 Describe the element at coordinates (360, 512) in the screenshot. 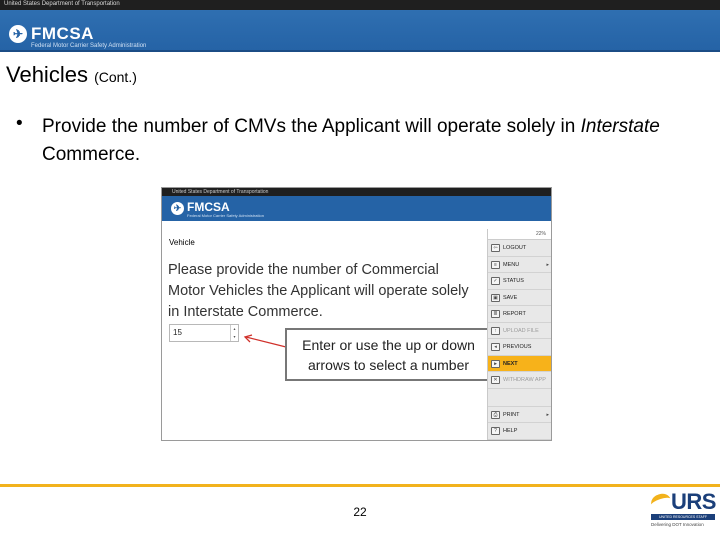

I see `page-number: 22` at that location.